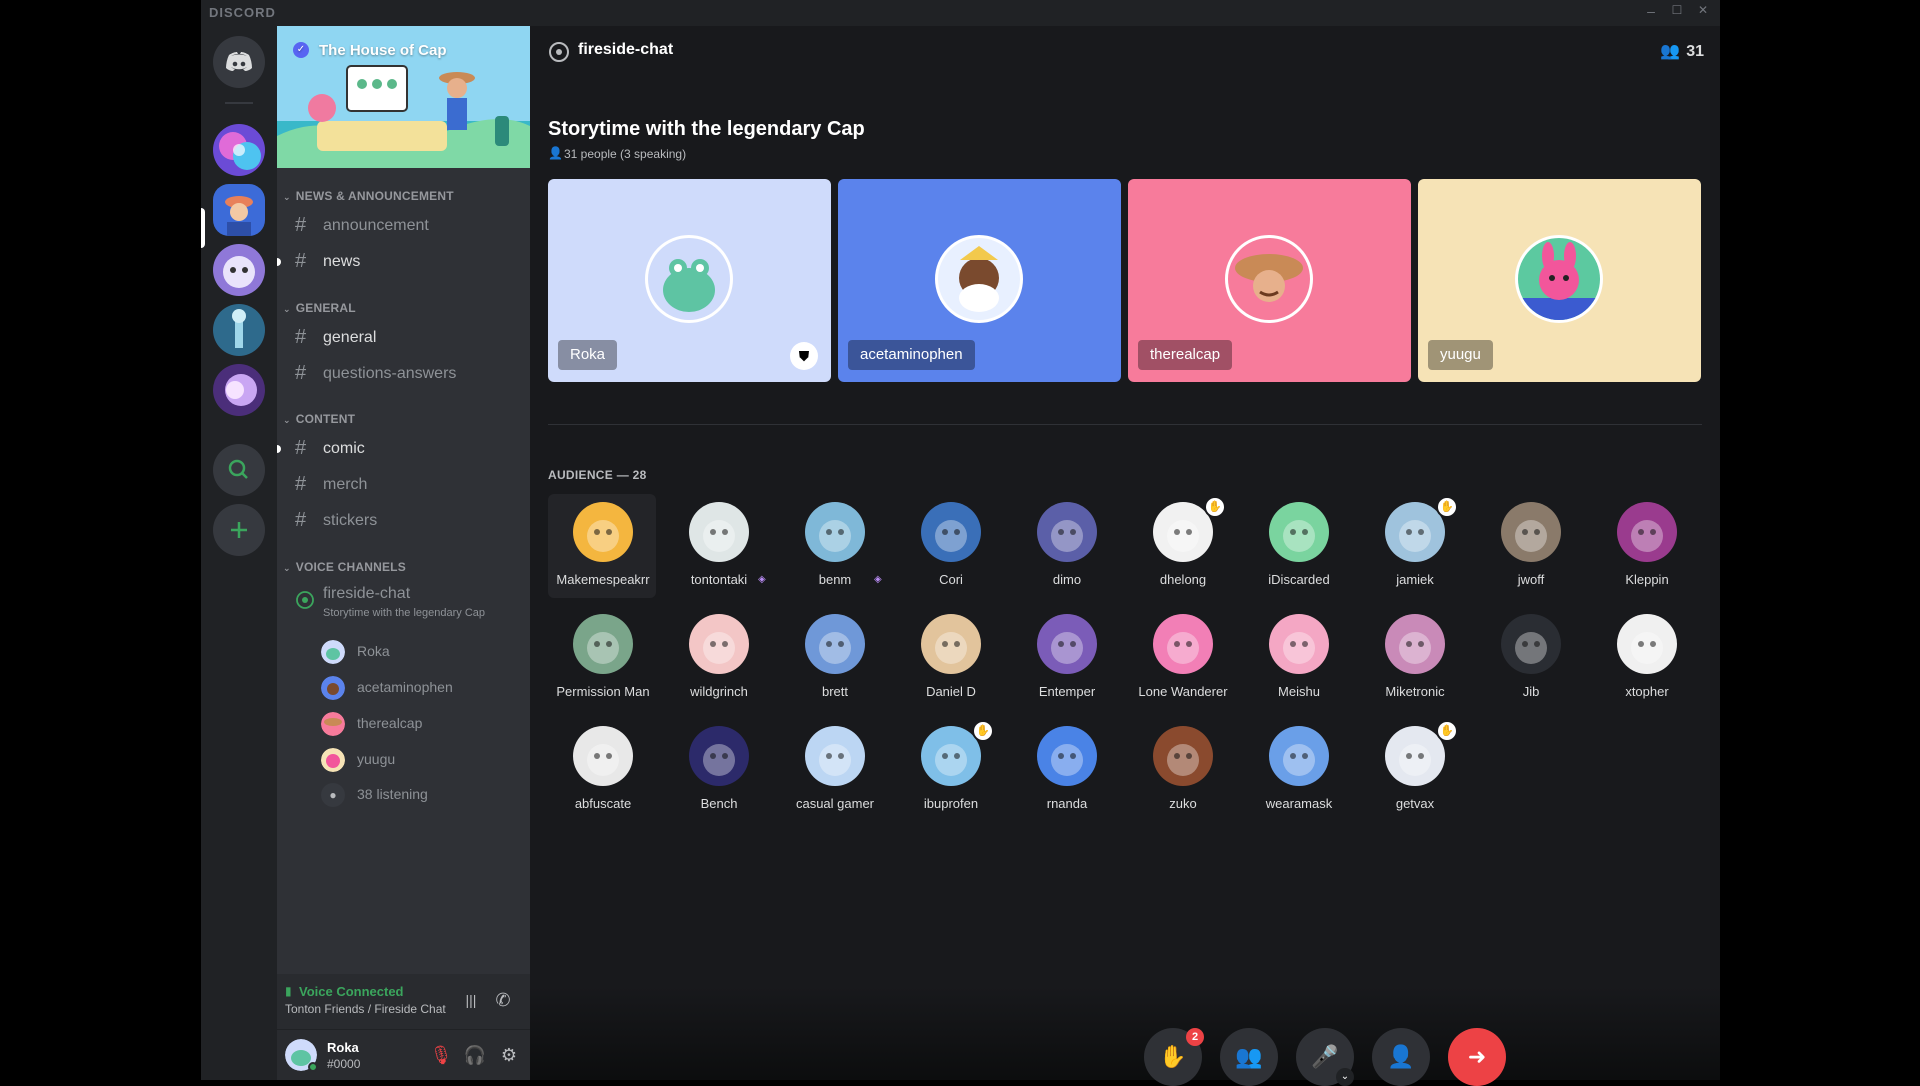 The image size is (1920, 1086). What do you see at coordinates (951, 579) in the screenshot?
I see `audience-member-name: Cori` at bounding box center [951, 579].